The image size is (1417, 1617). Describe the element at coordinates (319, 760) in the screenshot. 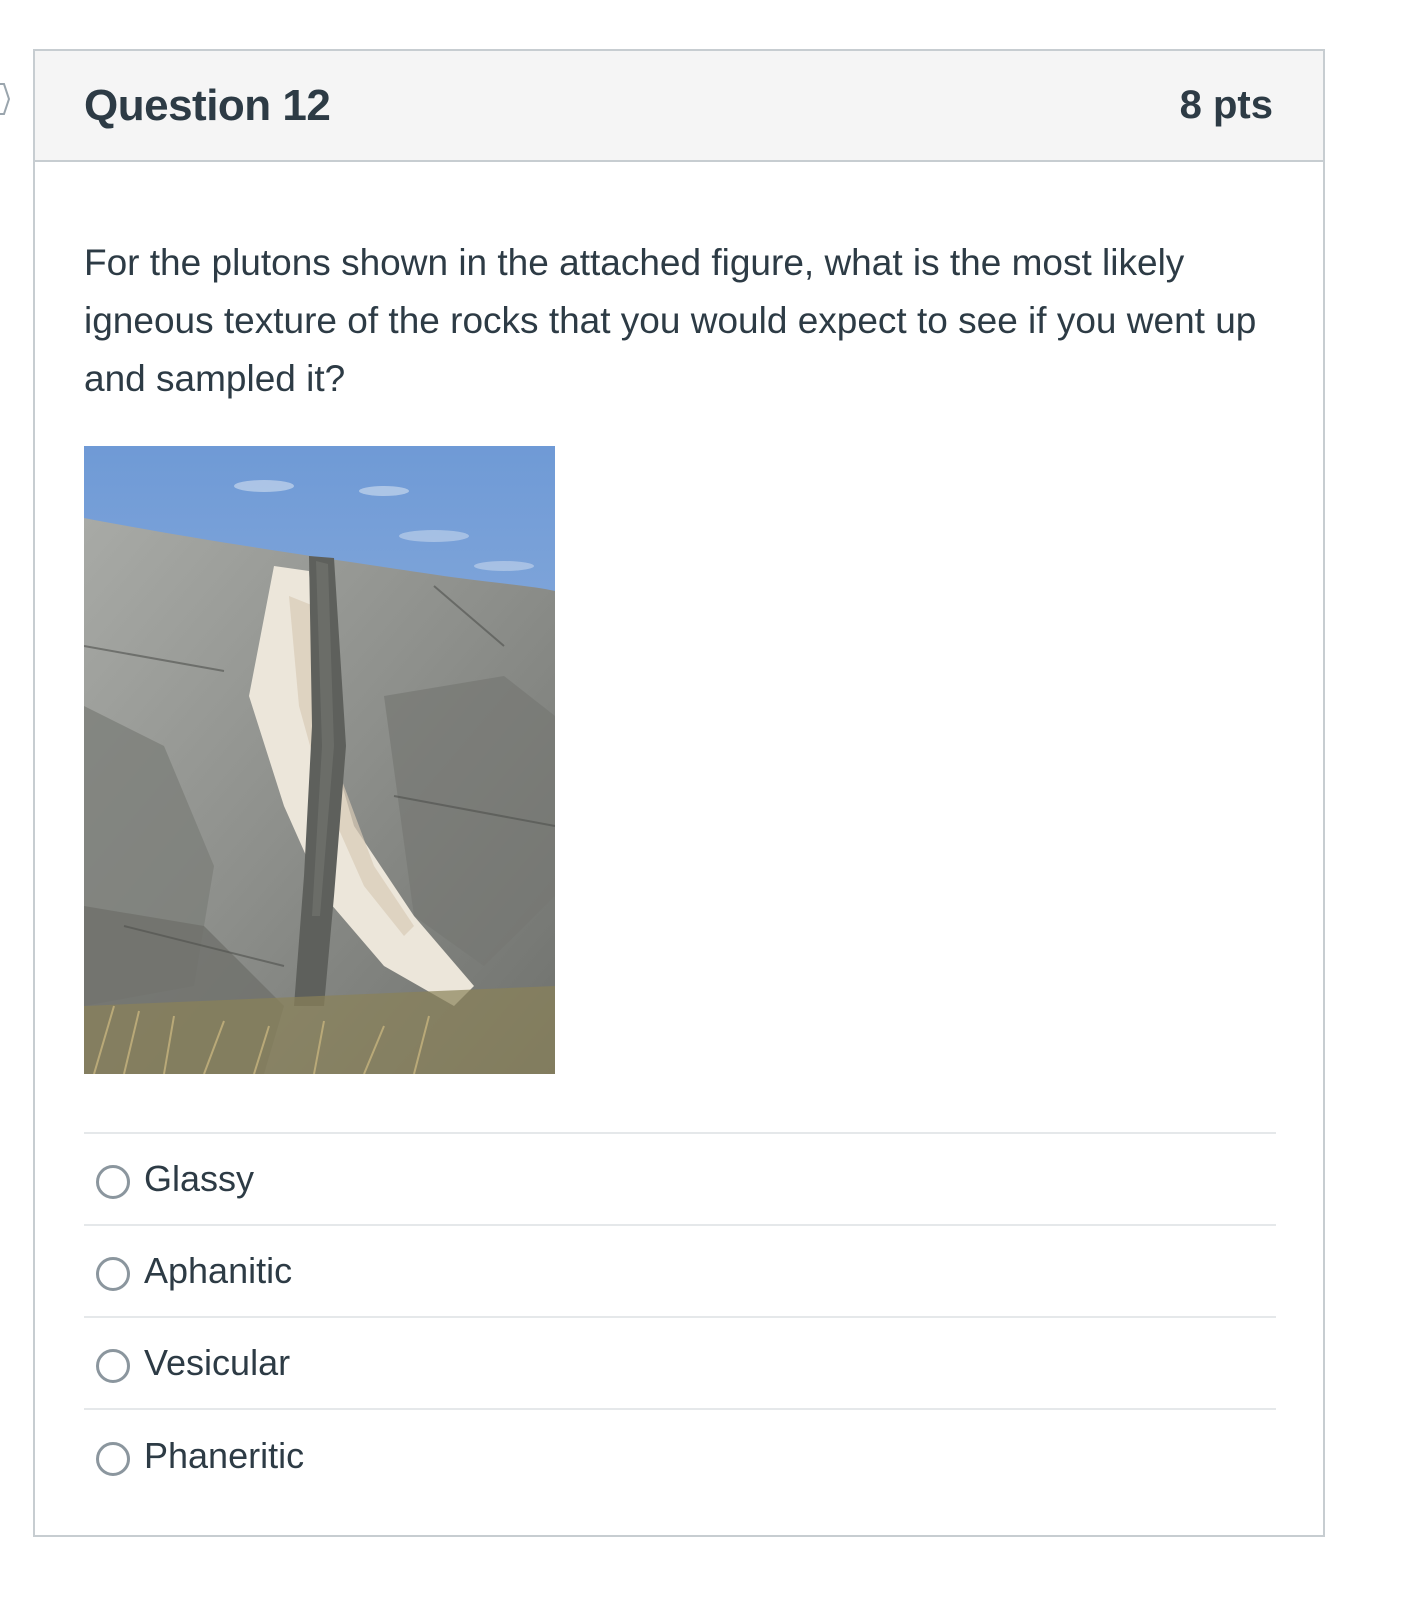

I see `rock-outcrop-figure` at that location.